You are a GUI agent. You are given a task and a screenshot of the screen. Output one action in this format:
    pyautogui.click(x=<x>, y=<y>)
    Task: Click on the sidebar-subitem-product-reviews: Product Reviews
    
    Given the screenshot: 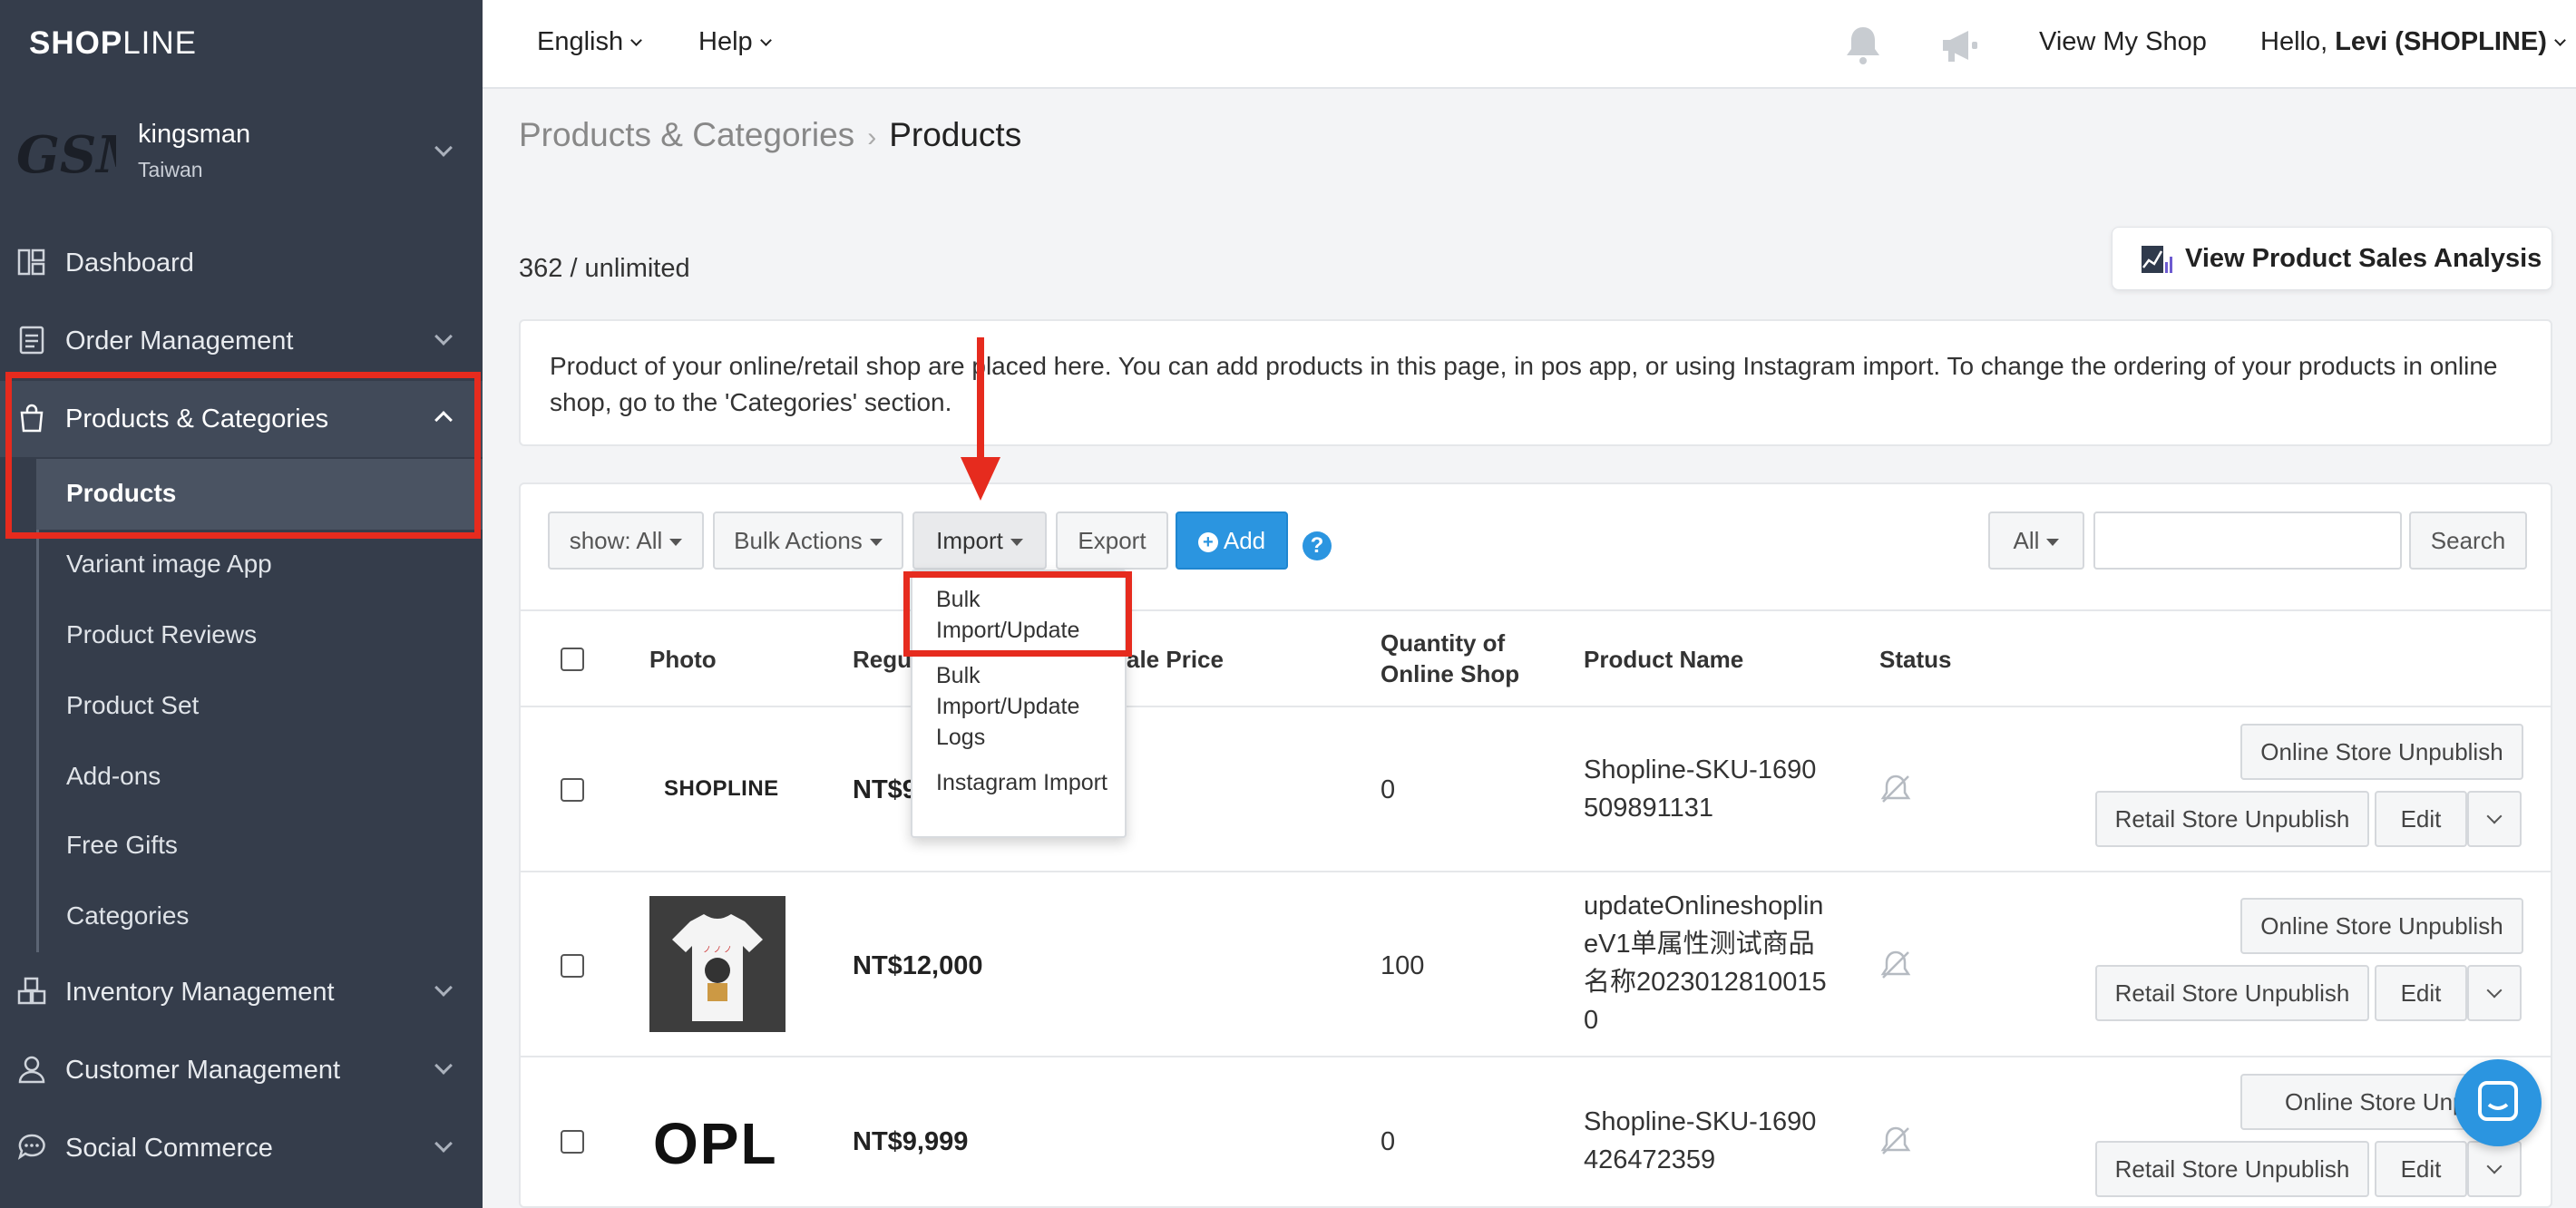 What is the action you would take?
    pyautogui.click(x=259, y=635)
    